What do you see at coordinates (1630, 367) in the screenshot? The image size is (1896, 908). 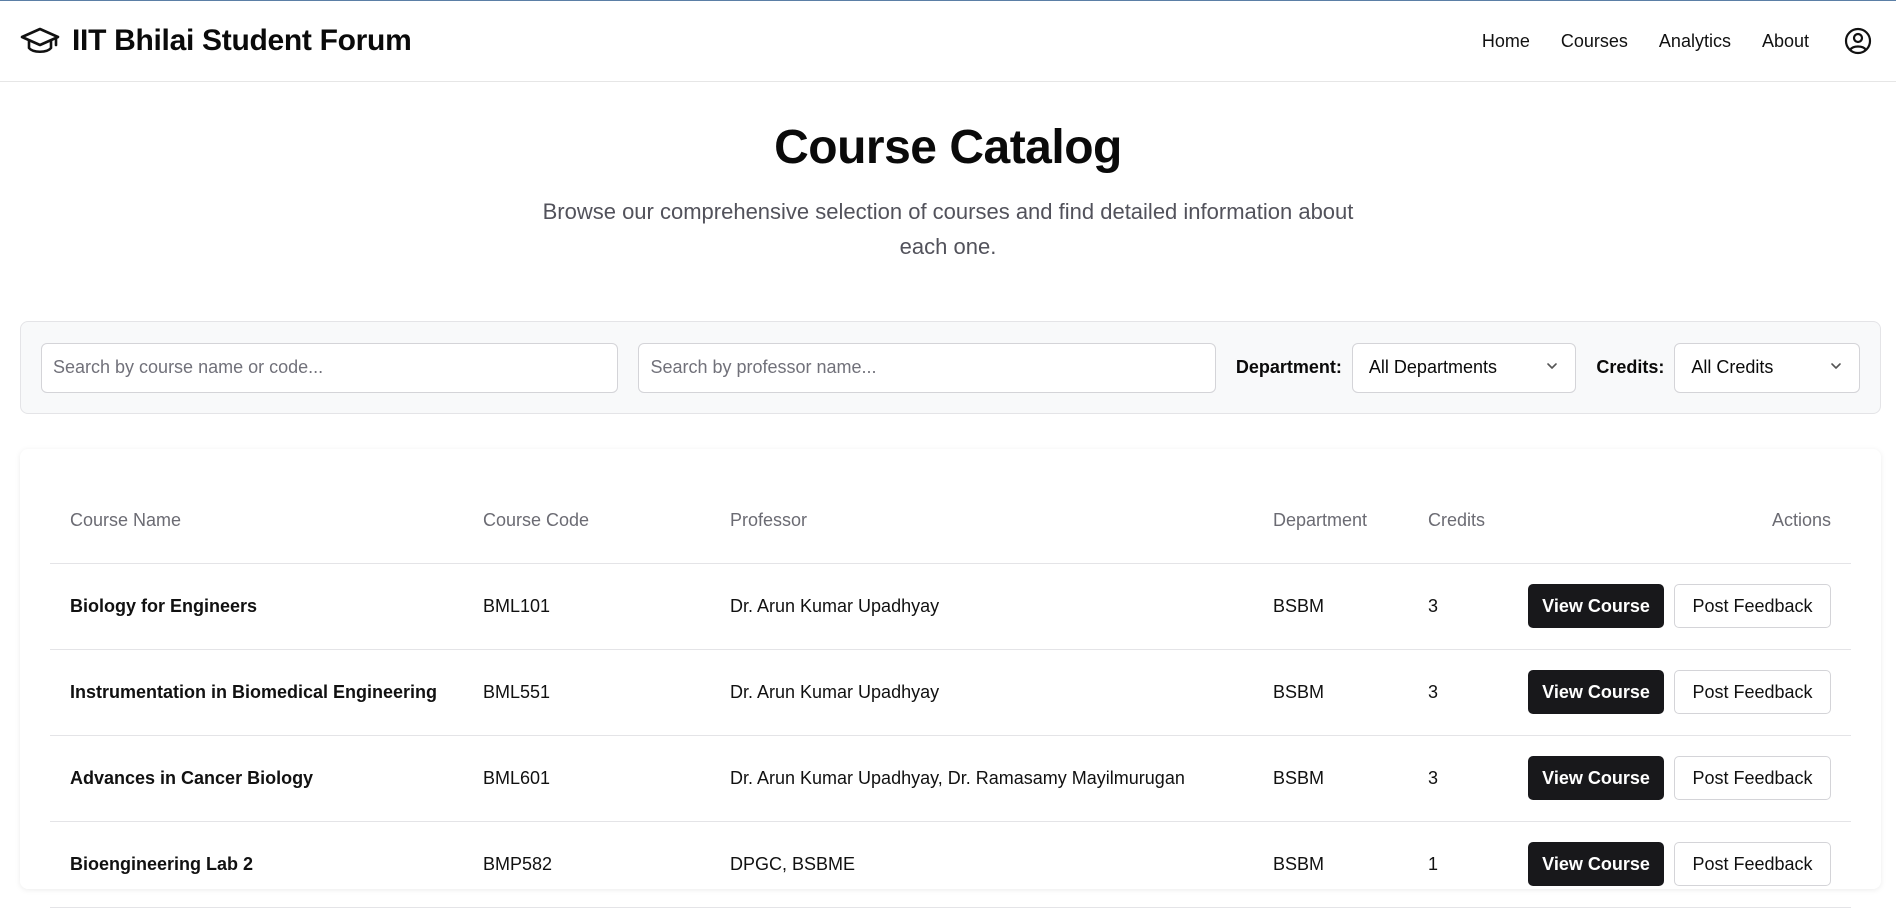 I see `credits-label: Credits:` at bounding box center [1630, 367].